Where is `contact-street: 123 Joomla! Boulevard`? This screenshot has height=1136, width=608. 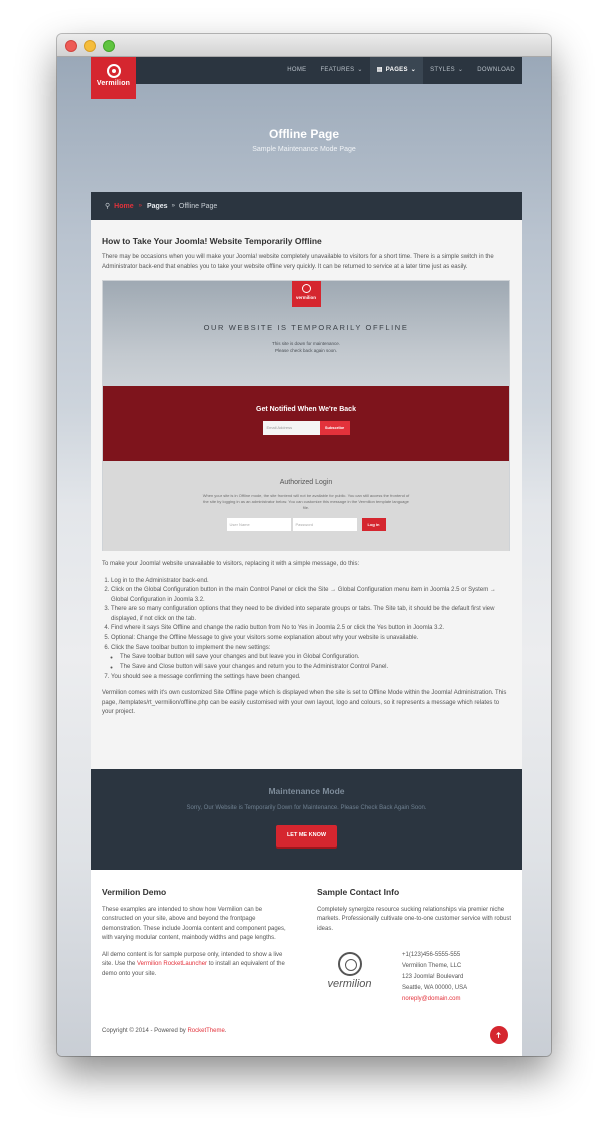 contact-street: 123 Joomla! Boulevard is located at coordinates (433, 977).